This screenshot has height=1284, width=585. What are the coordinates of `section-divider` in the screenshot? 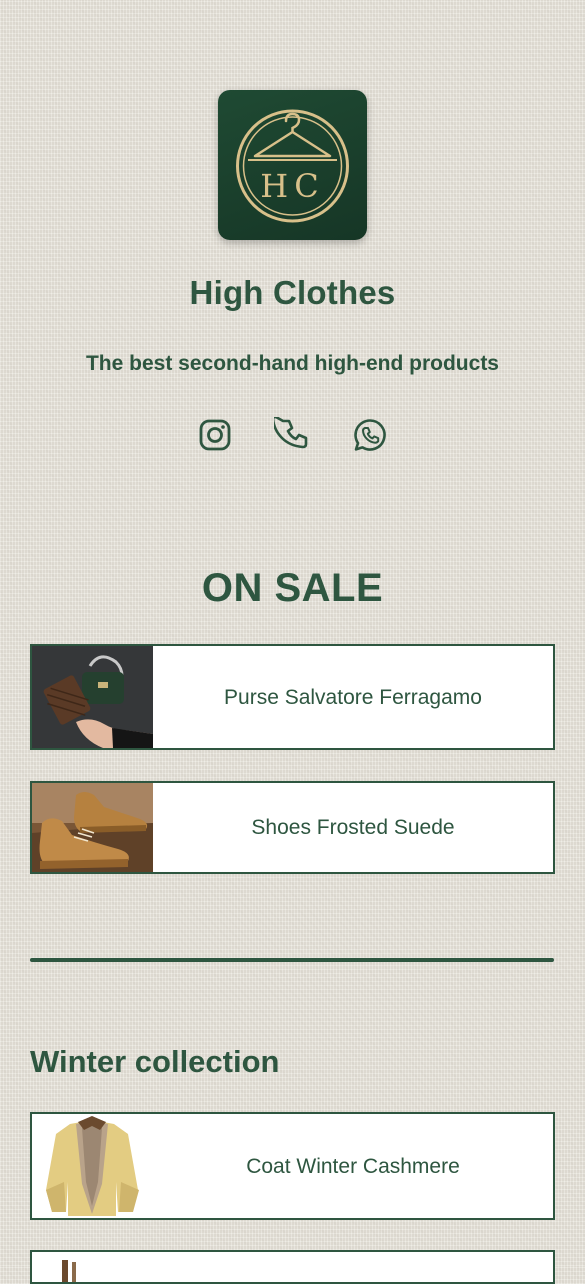 It's located at (292, 960).